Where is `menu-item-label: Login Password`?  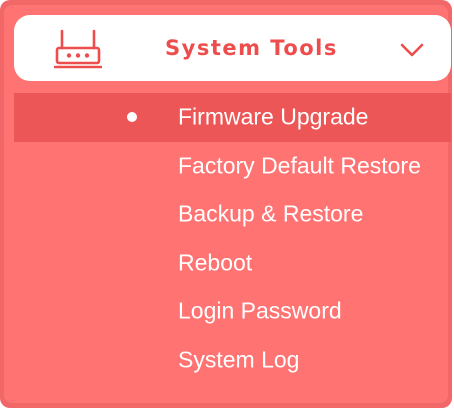
menu-item-label: Login Password is located at coordinates (260, 310).